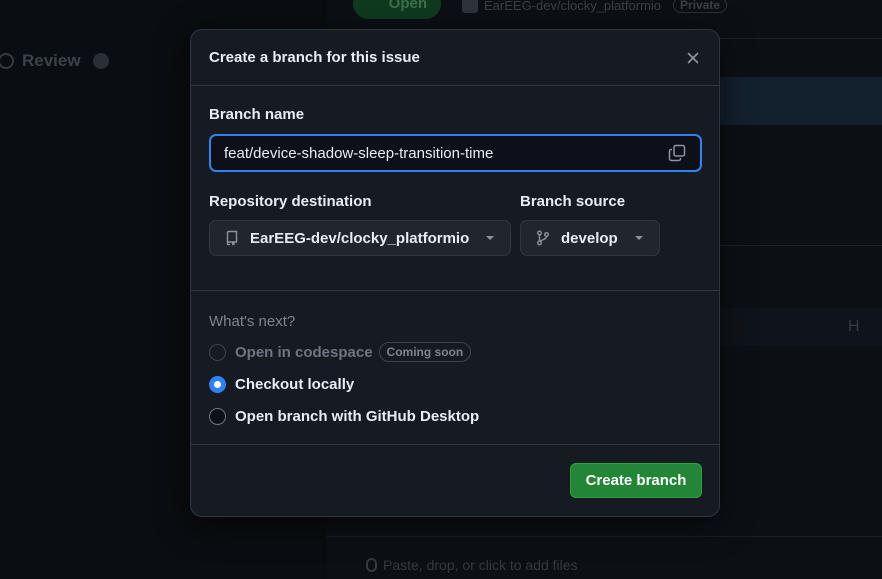  I want to click on dialog-title: Create a branch for this issue, so click(314, 57).